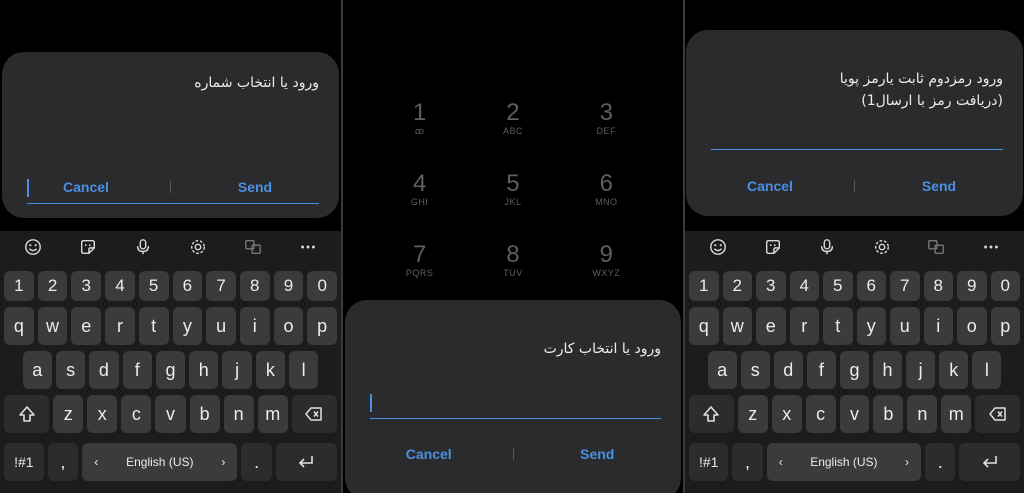  I want to click on period-key: ., so click(940, 462).